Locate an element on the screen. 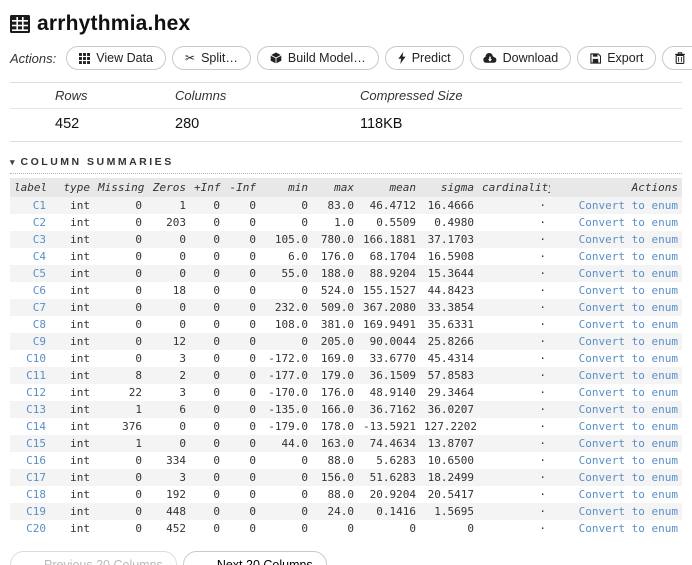  zeros-count: 0 is located at coordinates (182, 443).